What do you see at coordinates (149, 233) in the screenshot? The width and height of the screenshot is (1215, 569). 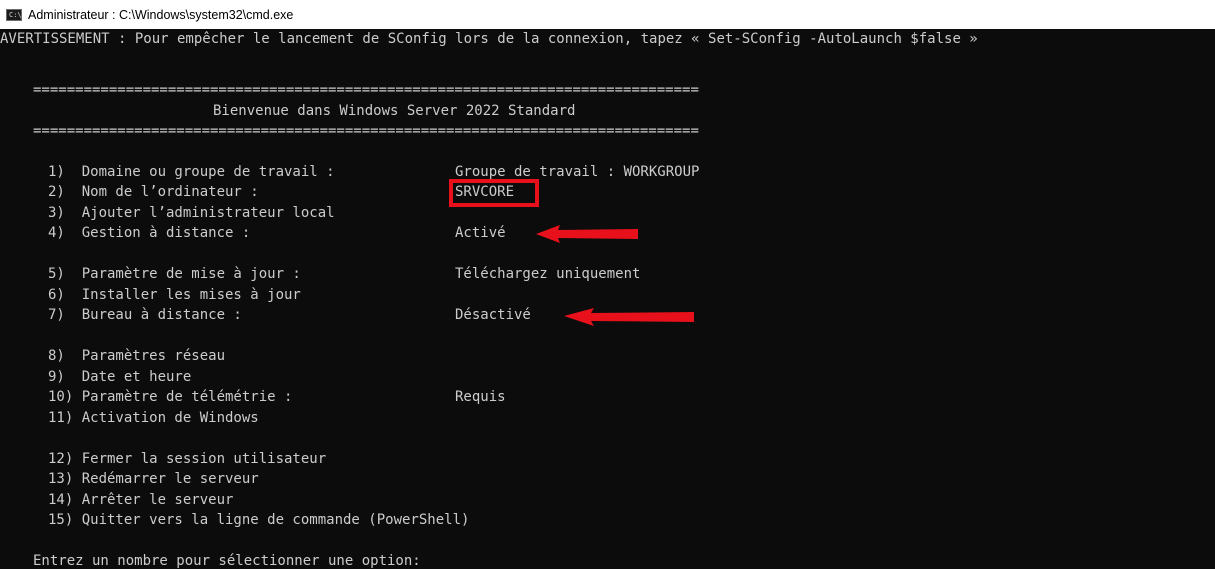 I see `menu-item-label: 4) Gestion à distance :` at bounding box center [149, 233].